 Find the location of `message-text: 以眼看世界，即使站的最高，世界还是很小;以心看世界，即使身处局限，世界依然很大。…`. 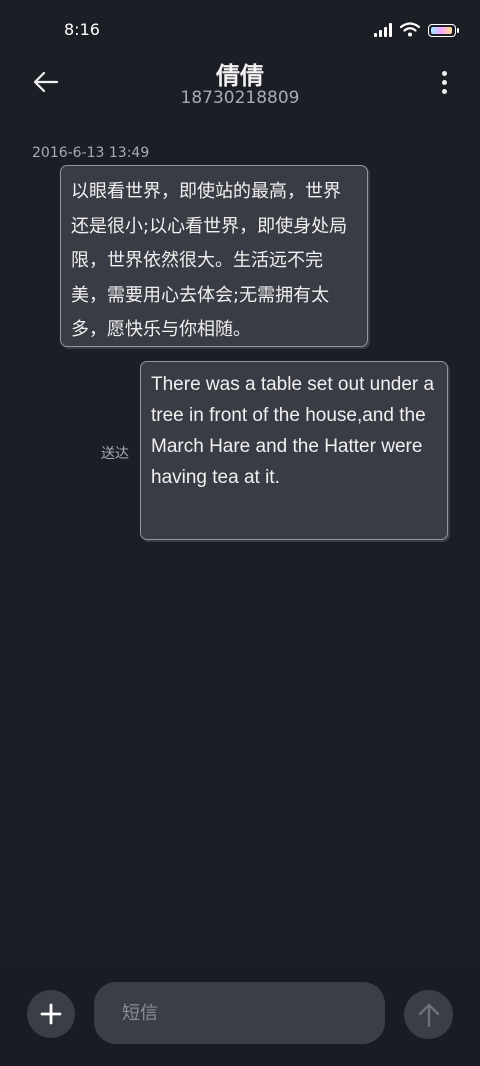

message-text: 以眼看世界，即使站的最高，世界还是很小;以心看世界，即使身处局限，世界依然很大。… is located at coordinates (209, 260).